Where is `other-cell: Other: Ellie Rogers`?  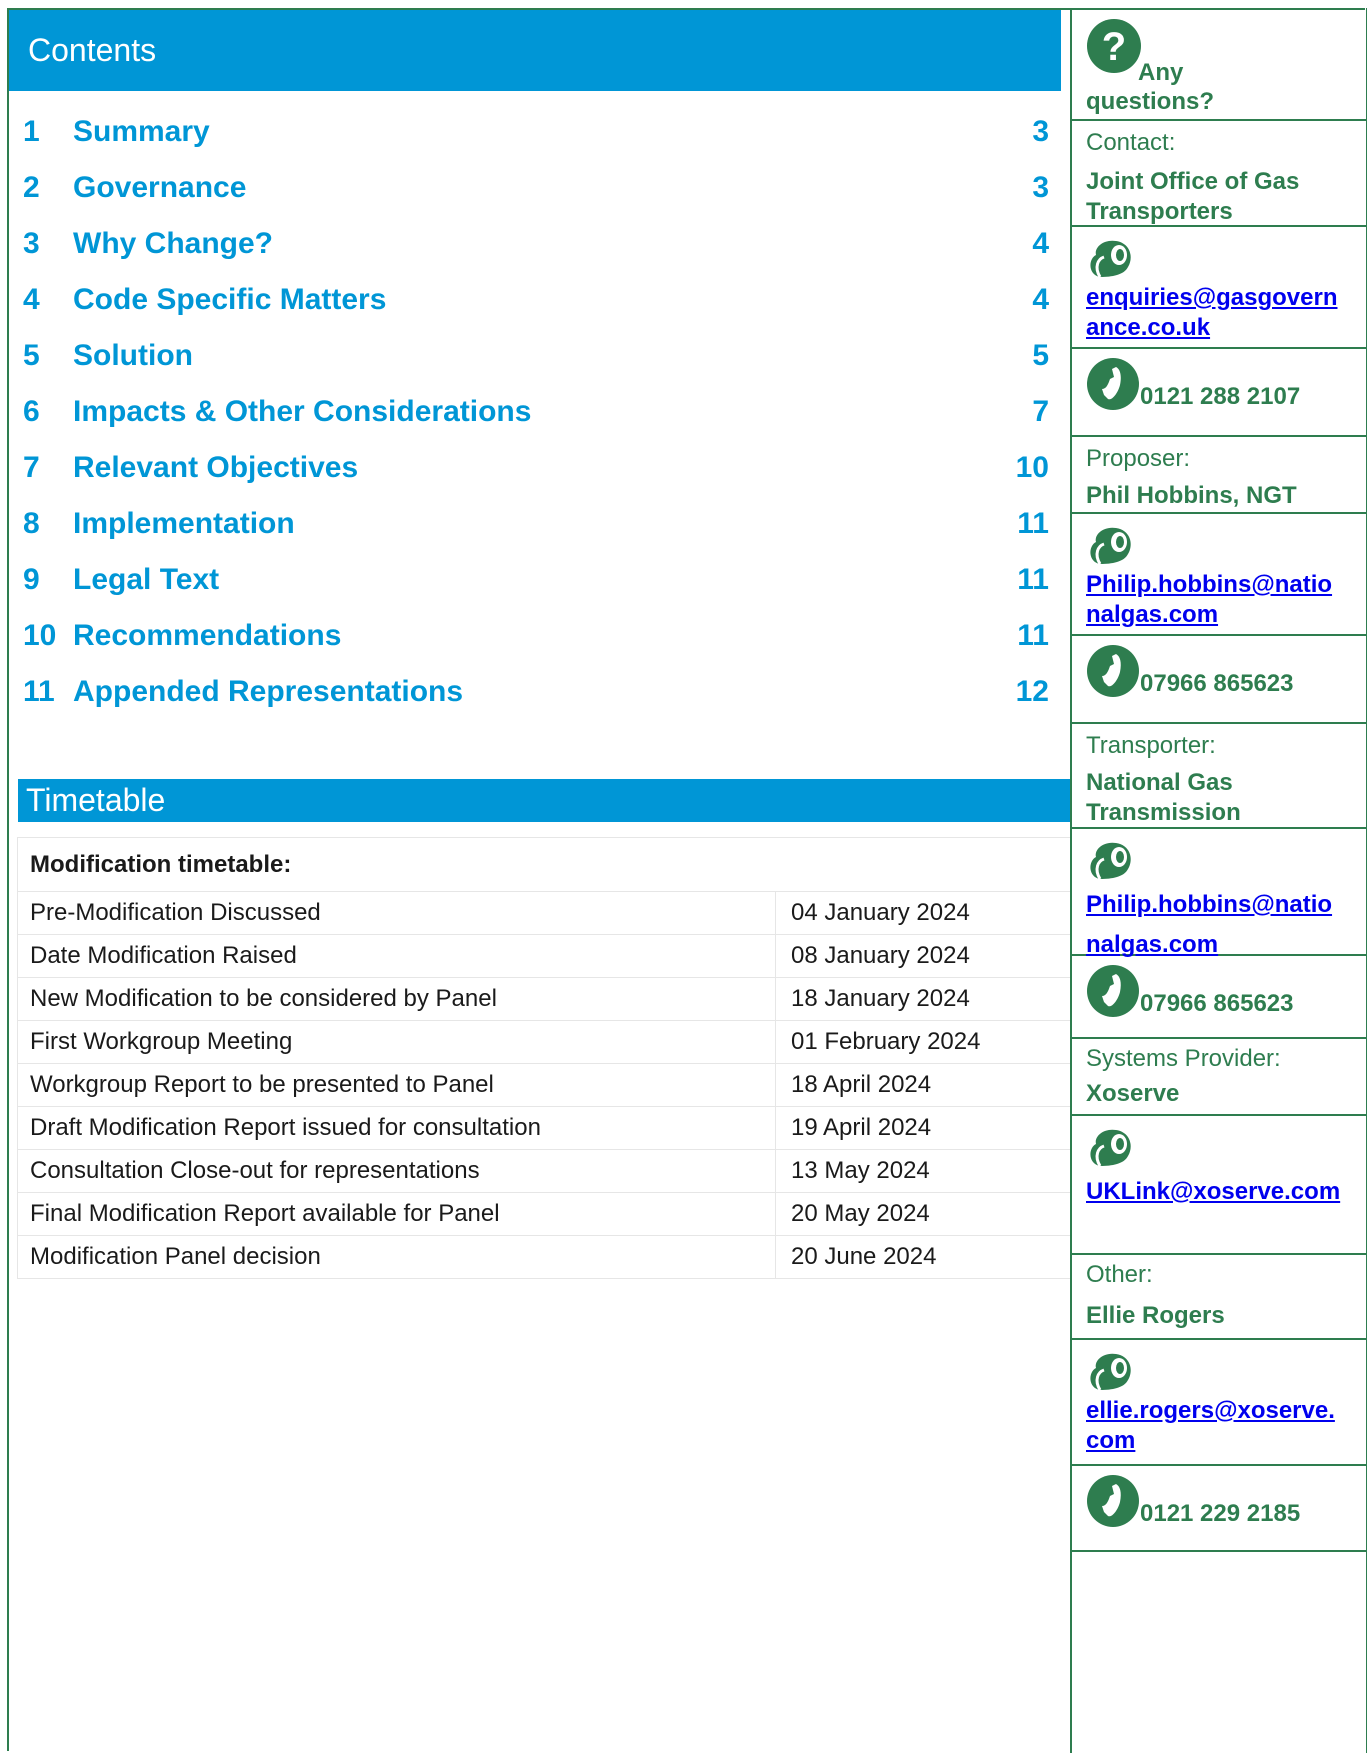 other-cell: Other: Ellie Rogers is located at coordinates (1219, 1297).